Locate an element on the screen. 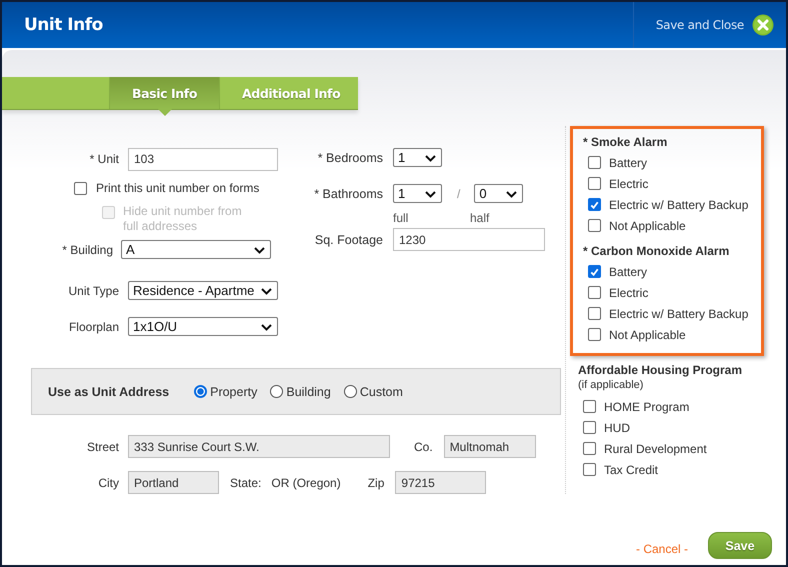 The image size is (788, 567). radio-label: Property is located at coordinates (234, 391).